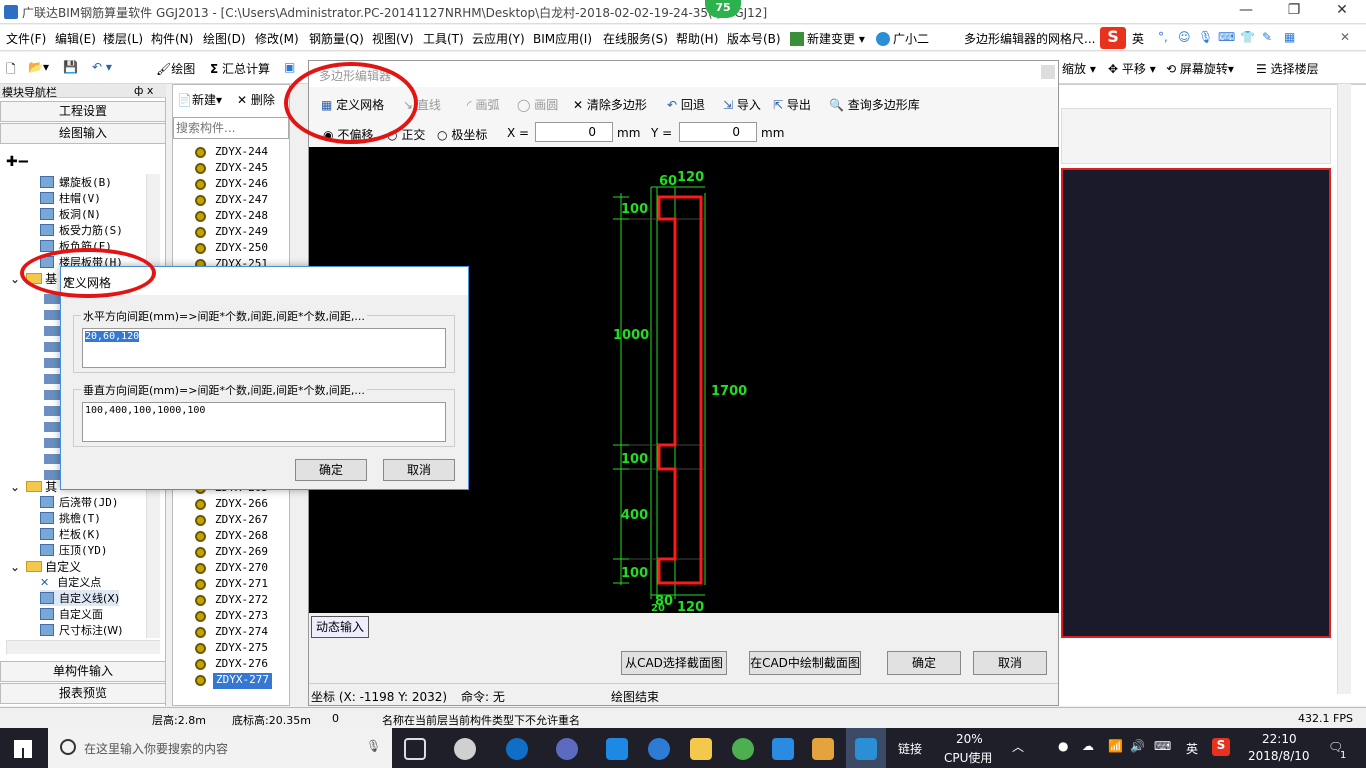 Image resolution: width=1366 pixels, height=768 pixels. Describe the element at coordinates (81, 230) in the screenshot. I see `tree-item-slab-rebar: 板受力筋(S)` at that location.